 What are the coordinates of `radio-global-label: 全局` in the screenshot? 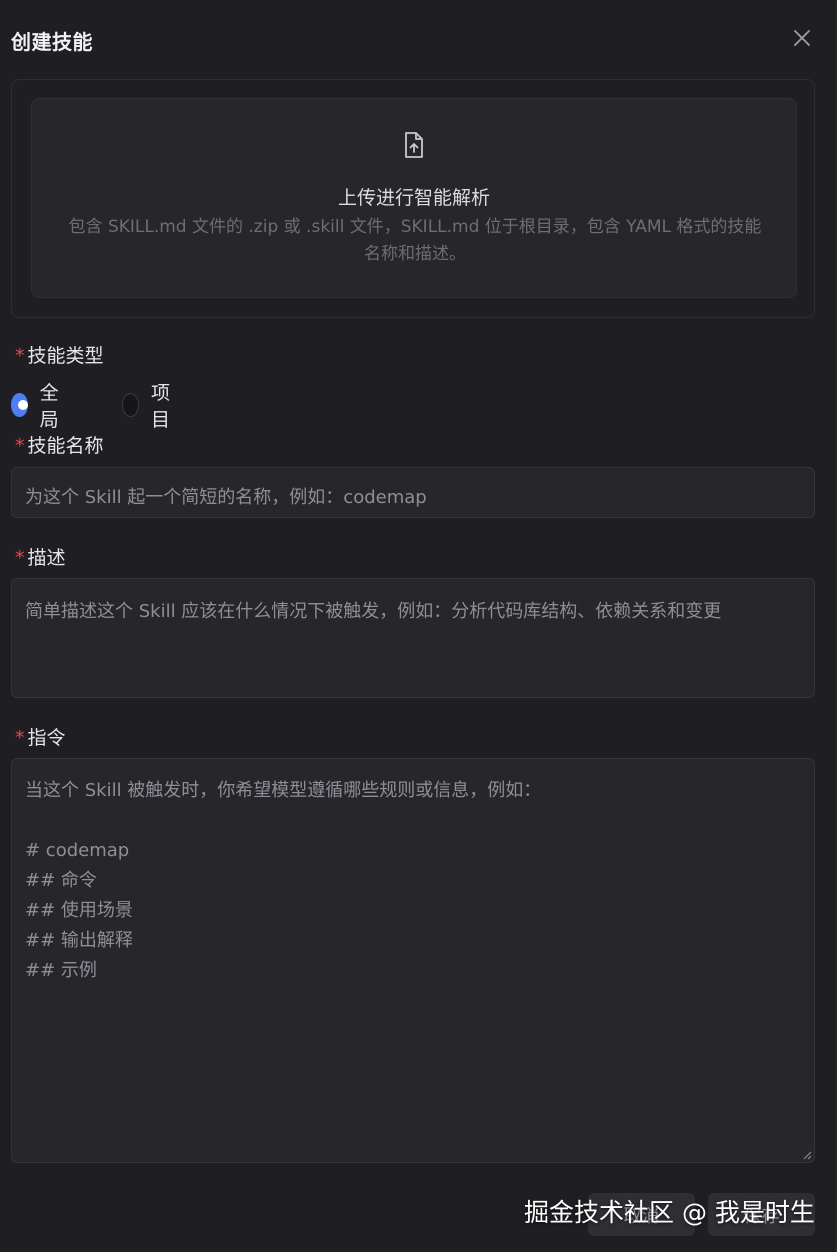 It's located at (49, 406).